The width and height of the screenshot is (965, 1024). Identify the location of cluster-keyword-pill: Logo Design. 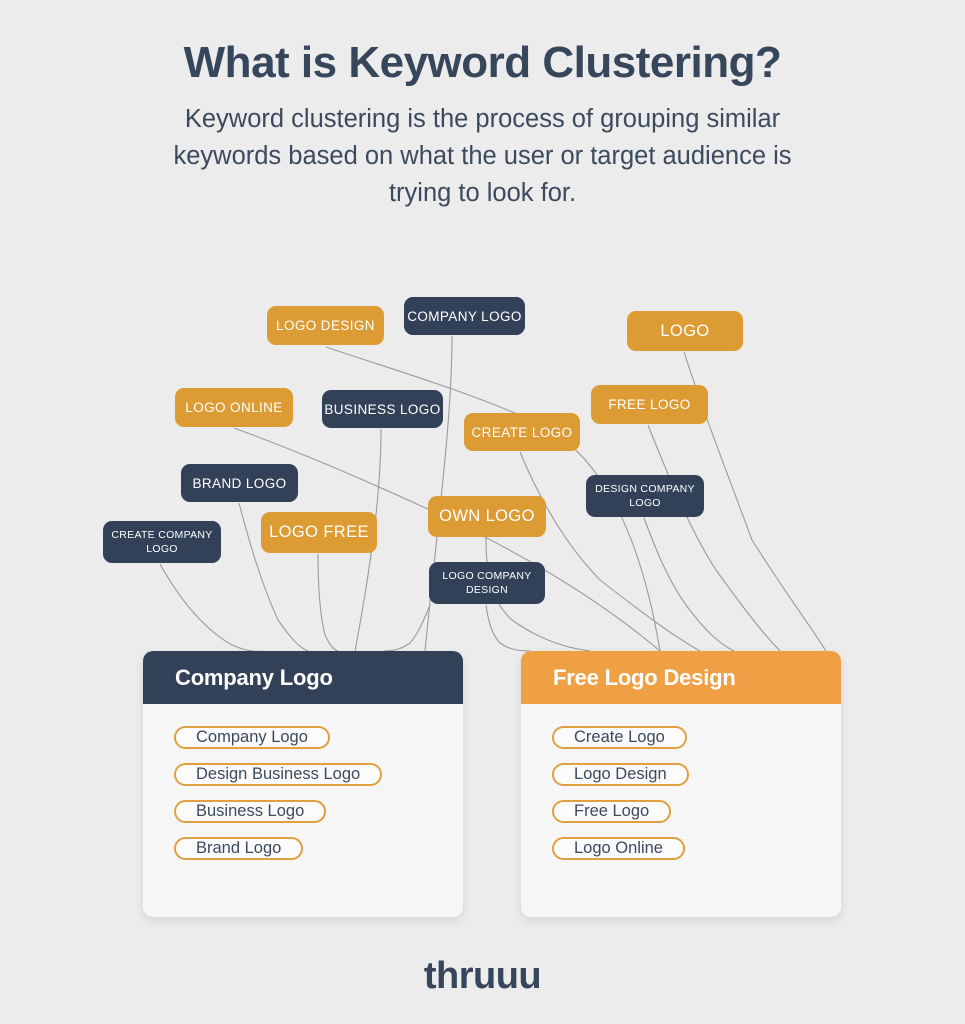
(620, 774).